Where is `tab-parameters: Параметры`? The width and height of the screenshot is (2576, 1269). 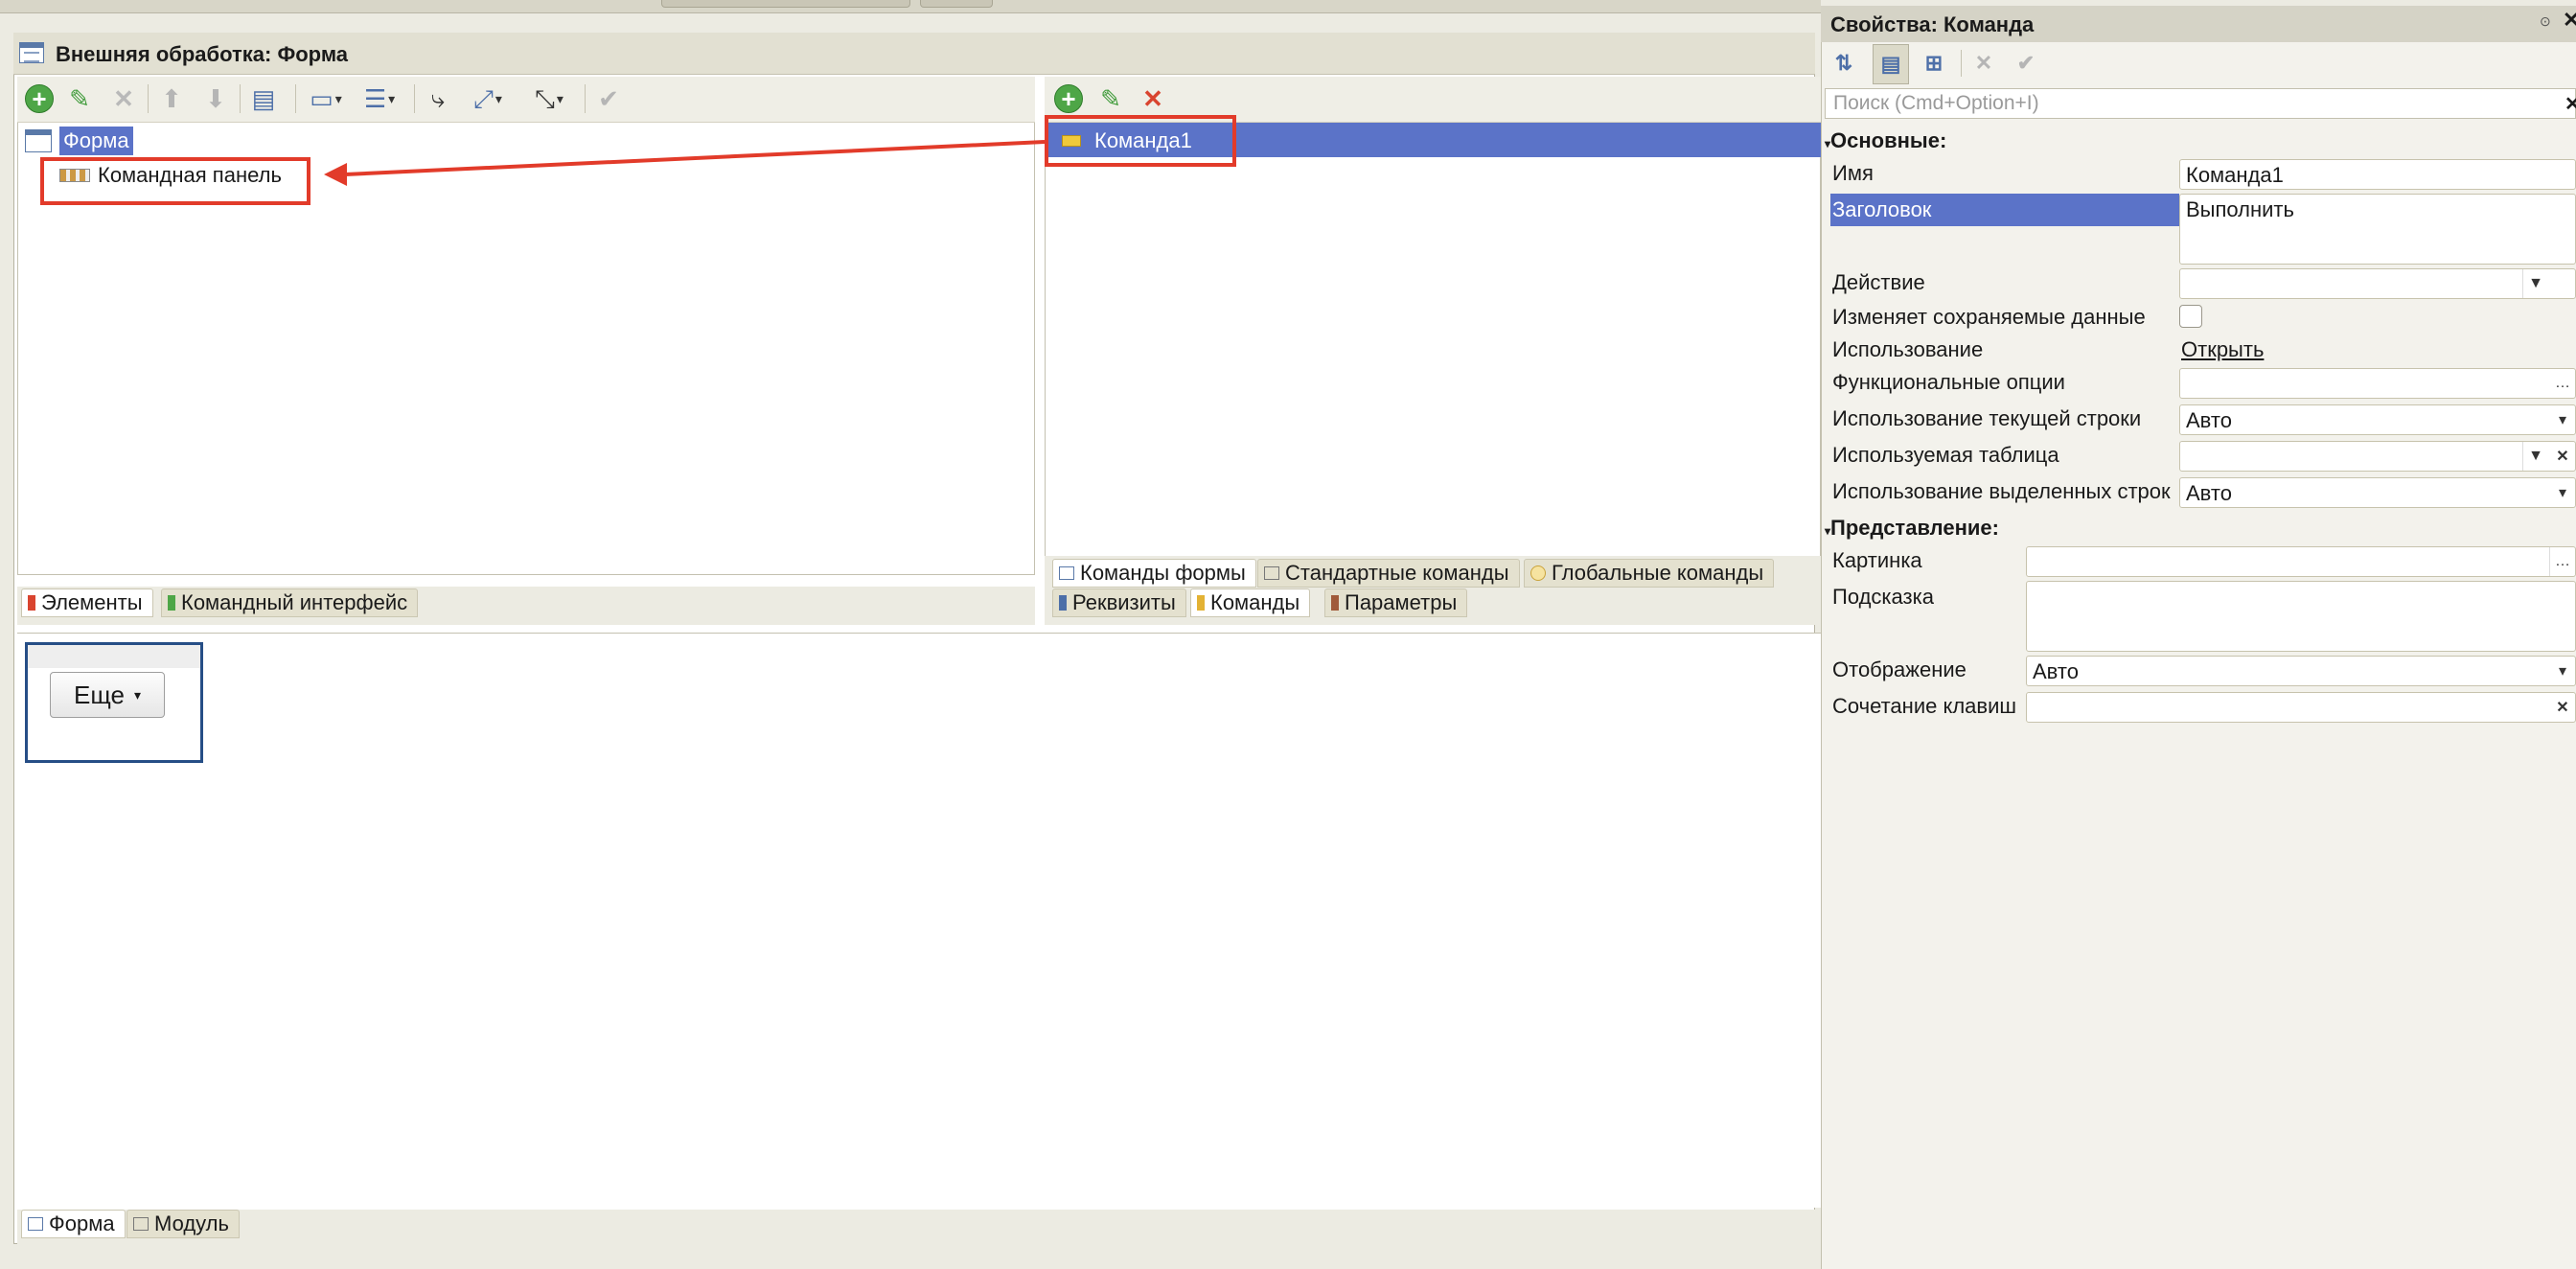
tab-parameters: Параметры is located at coordinates (1396, 602).